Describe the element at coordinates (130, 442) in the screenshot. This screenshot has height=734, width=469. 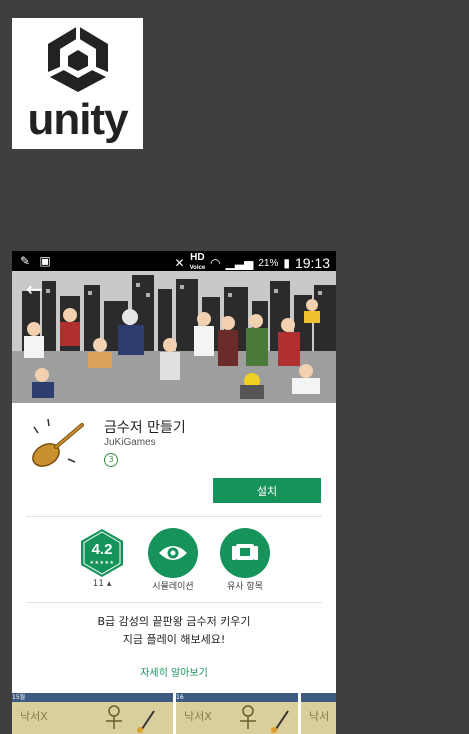
I see `developer-link: JuKiGames` at that location.